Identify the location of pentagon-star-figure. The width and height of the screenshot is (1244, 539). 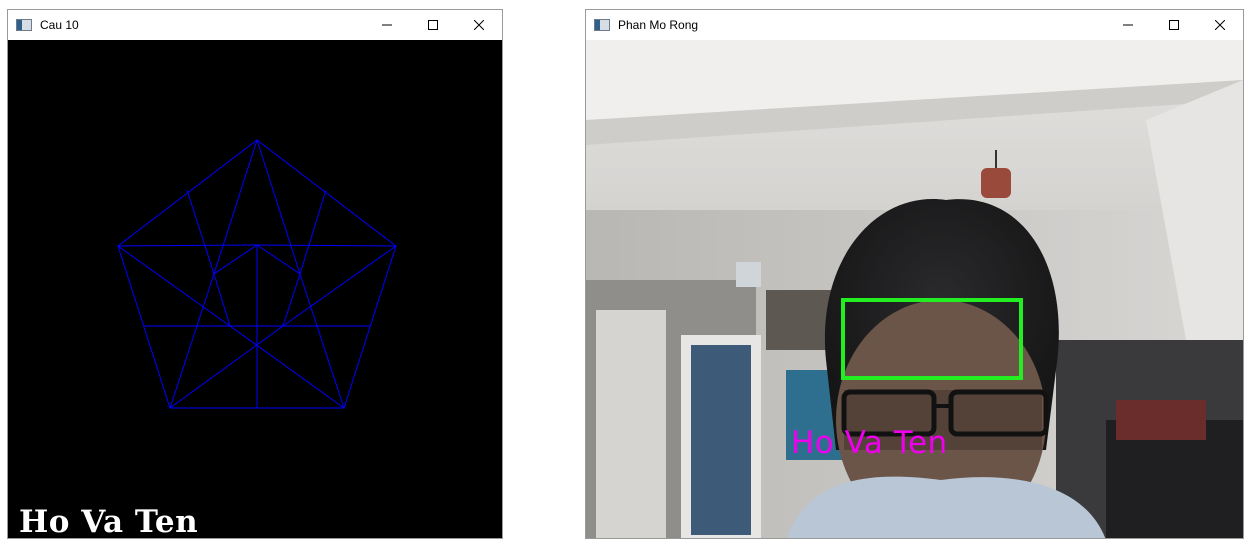
(257, 274).